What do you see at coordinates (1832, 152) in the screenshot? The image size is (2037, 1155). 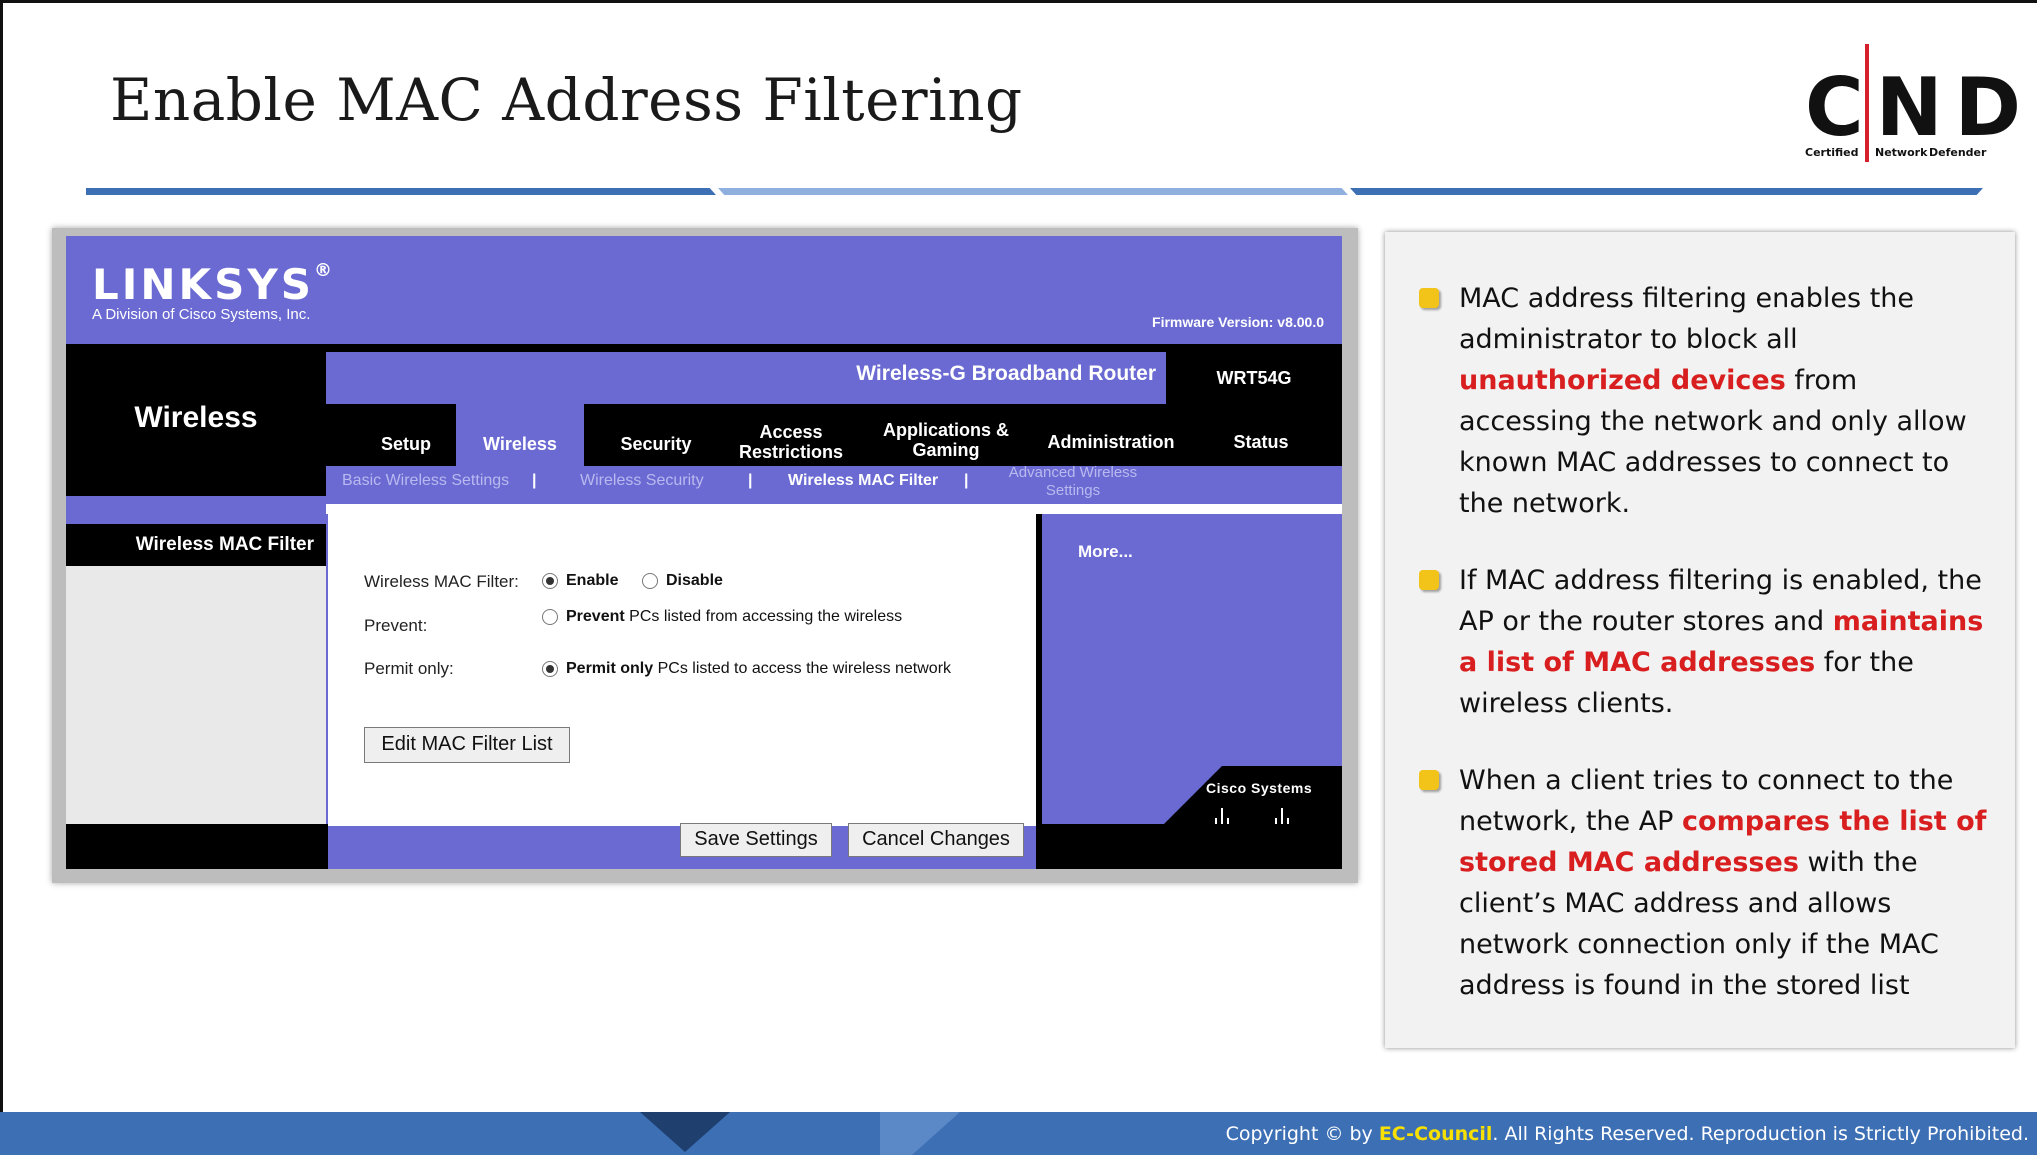 I see `cnd-logo-certified: Certified` at bounding box center [1832, 152].